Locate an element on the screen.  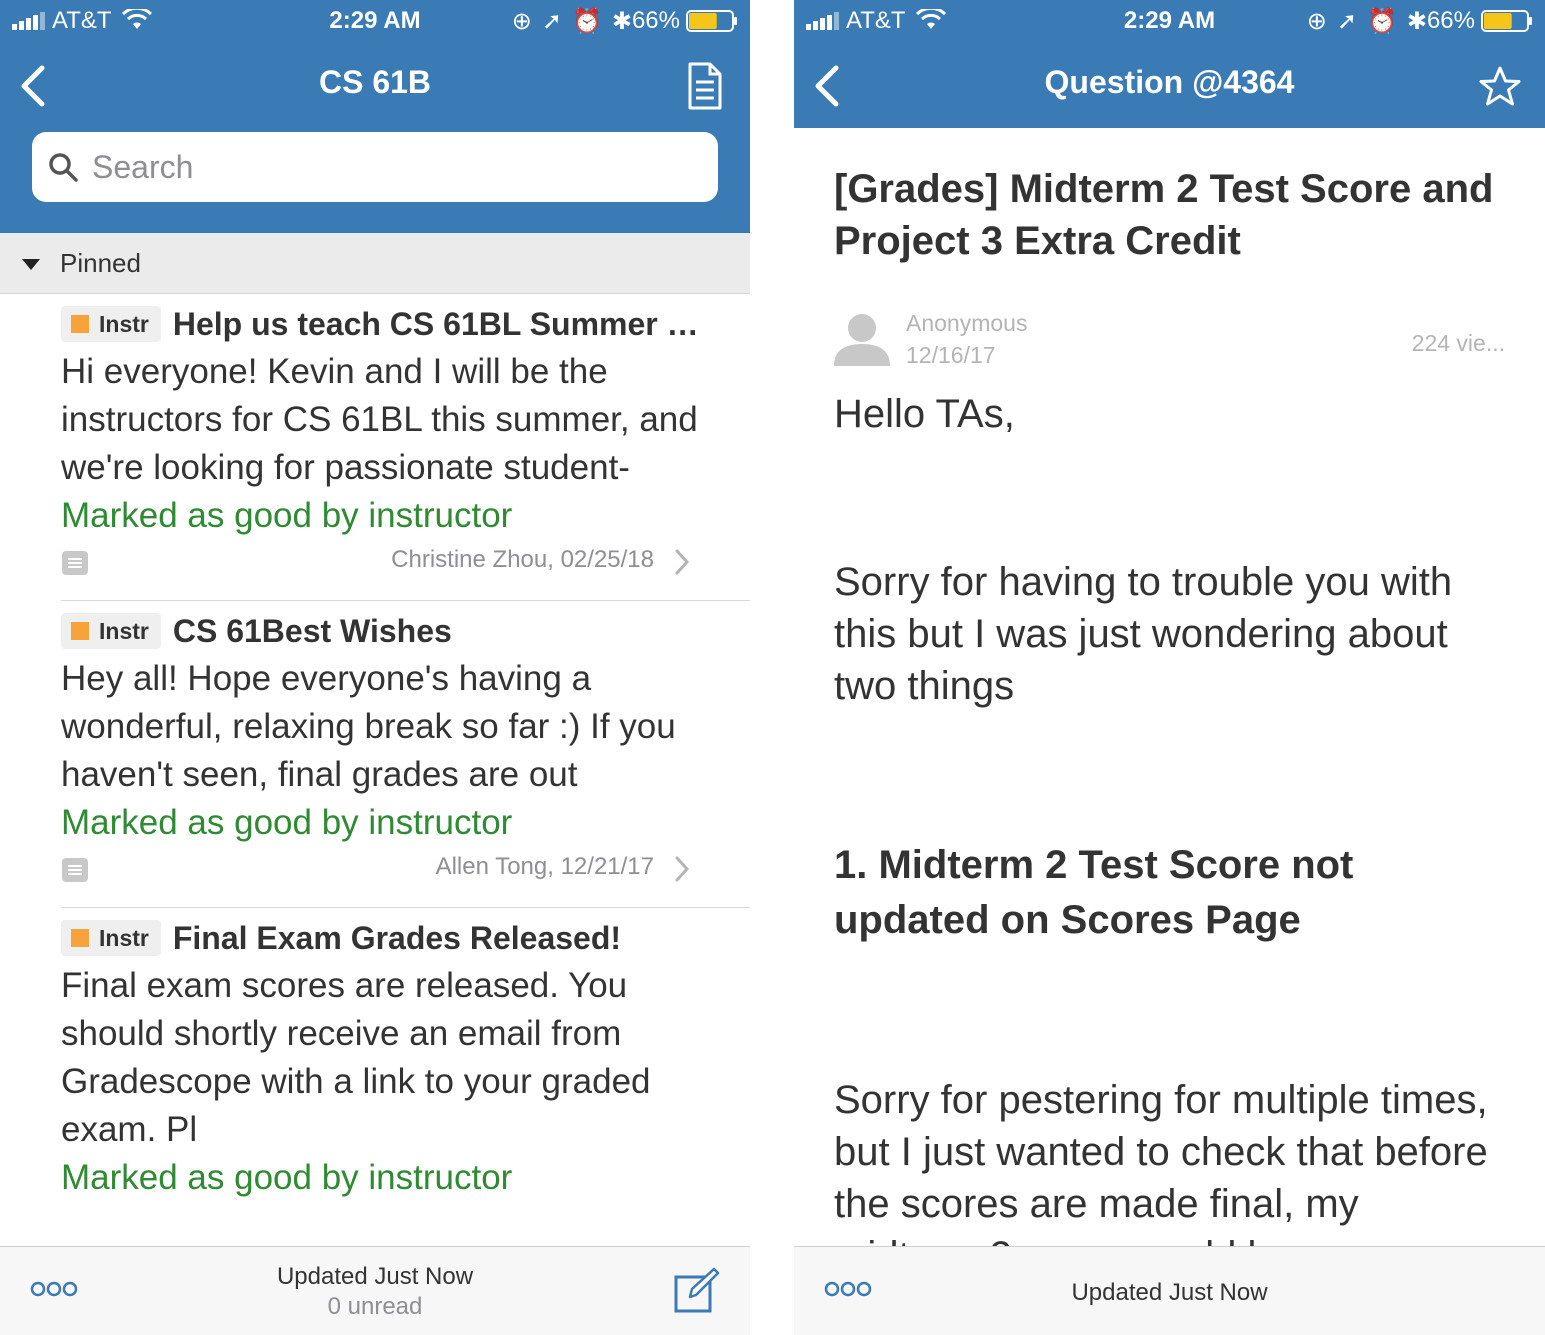
search-bar-container is located at coordinates (375, 180).